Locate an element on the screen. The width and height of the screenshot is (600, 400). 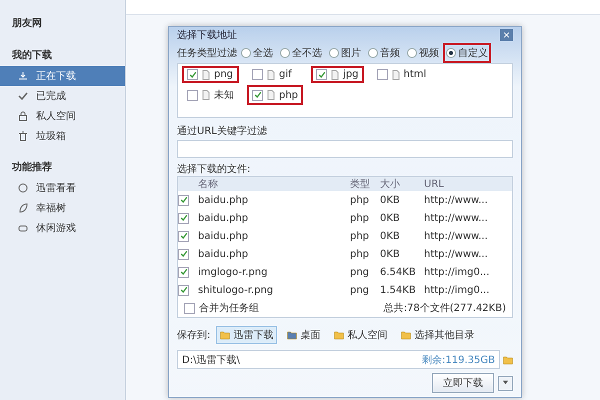
close-button: × is located at coordinates (506, 35).